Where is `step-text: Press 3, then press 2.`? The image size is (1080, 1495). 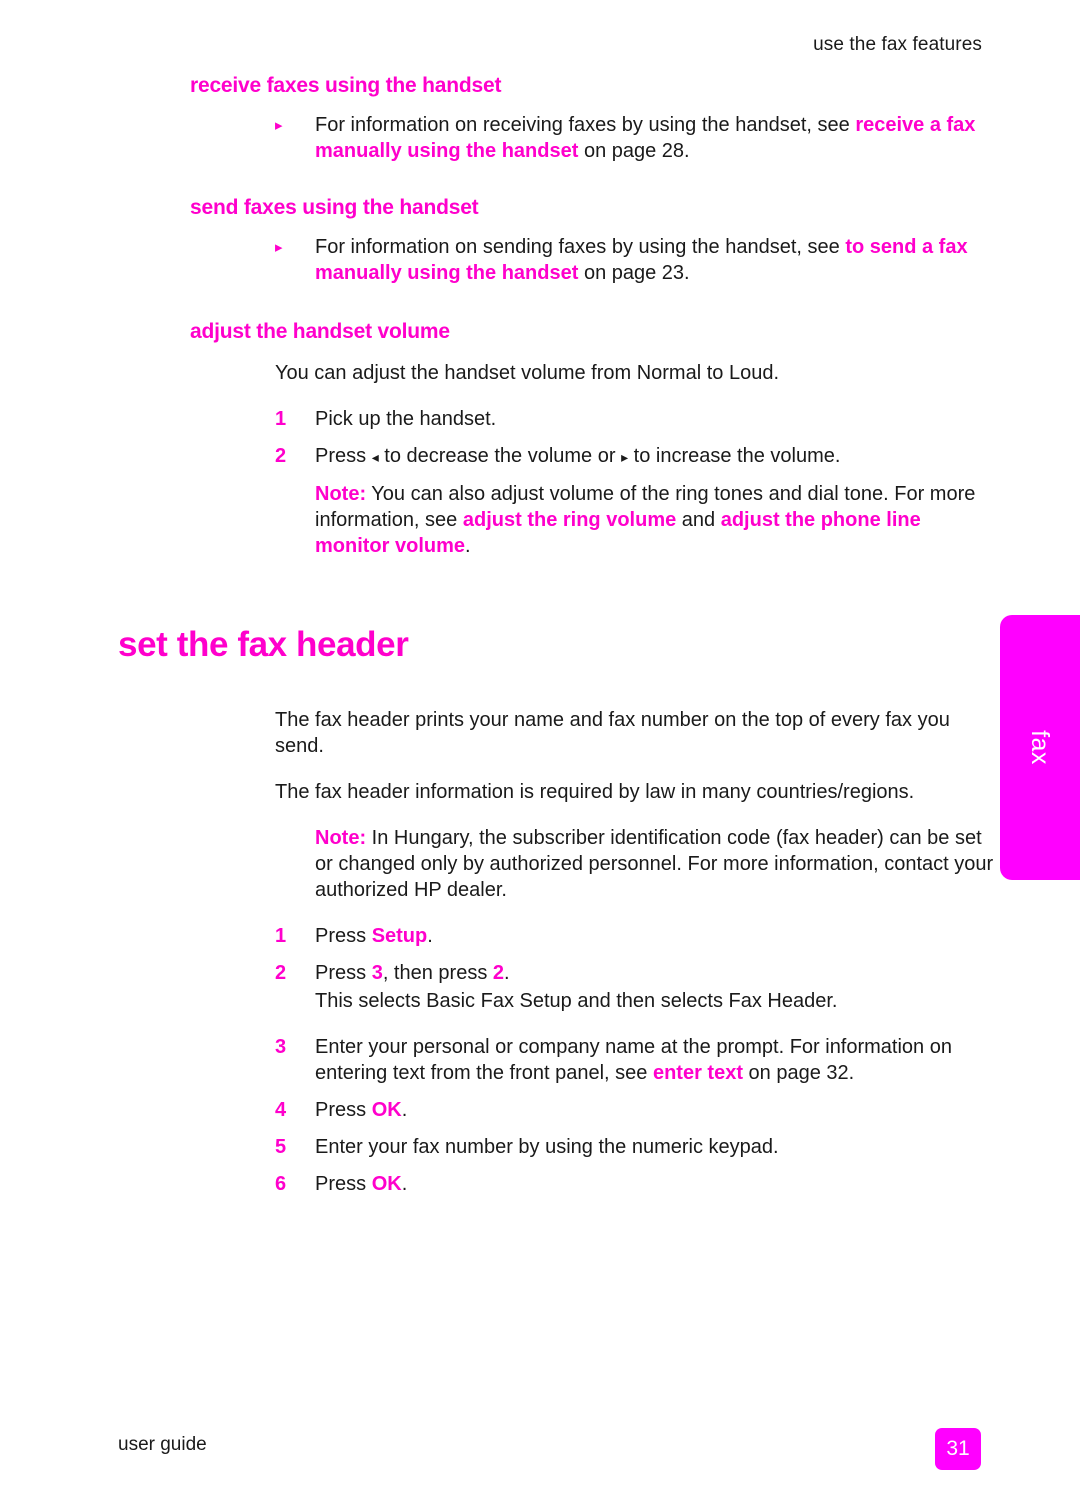
step-text: Press 3, then press 2. is located at coordinates (650, 973).